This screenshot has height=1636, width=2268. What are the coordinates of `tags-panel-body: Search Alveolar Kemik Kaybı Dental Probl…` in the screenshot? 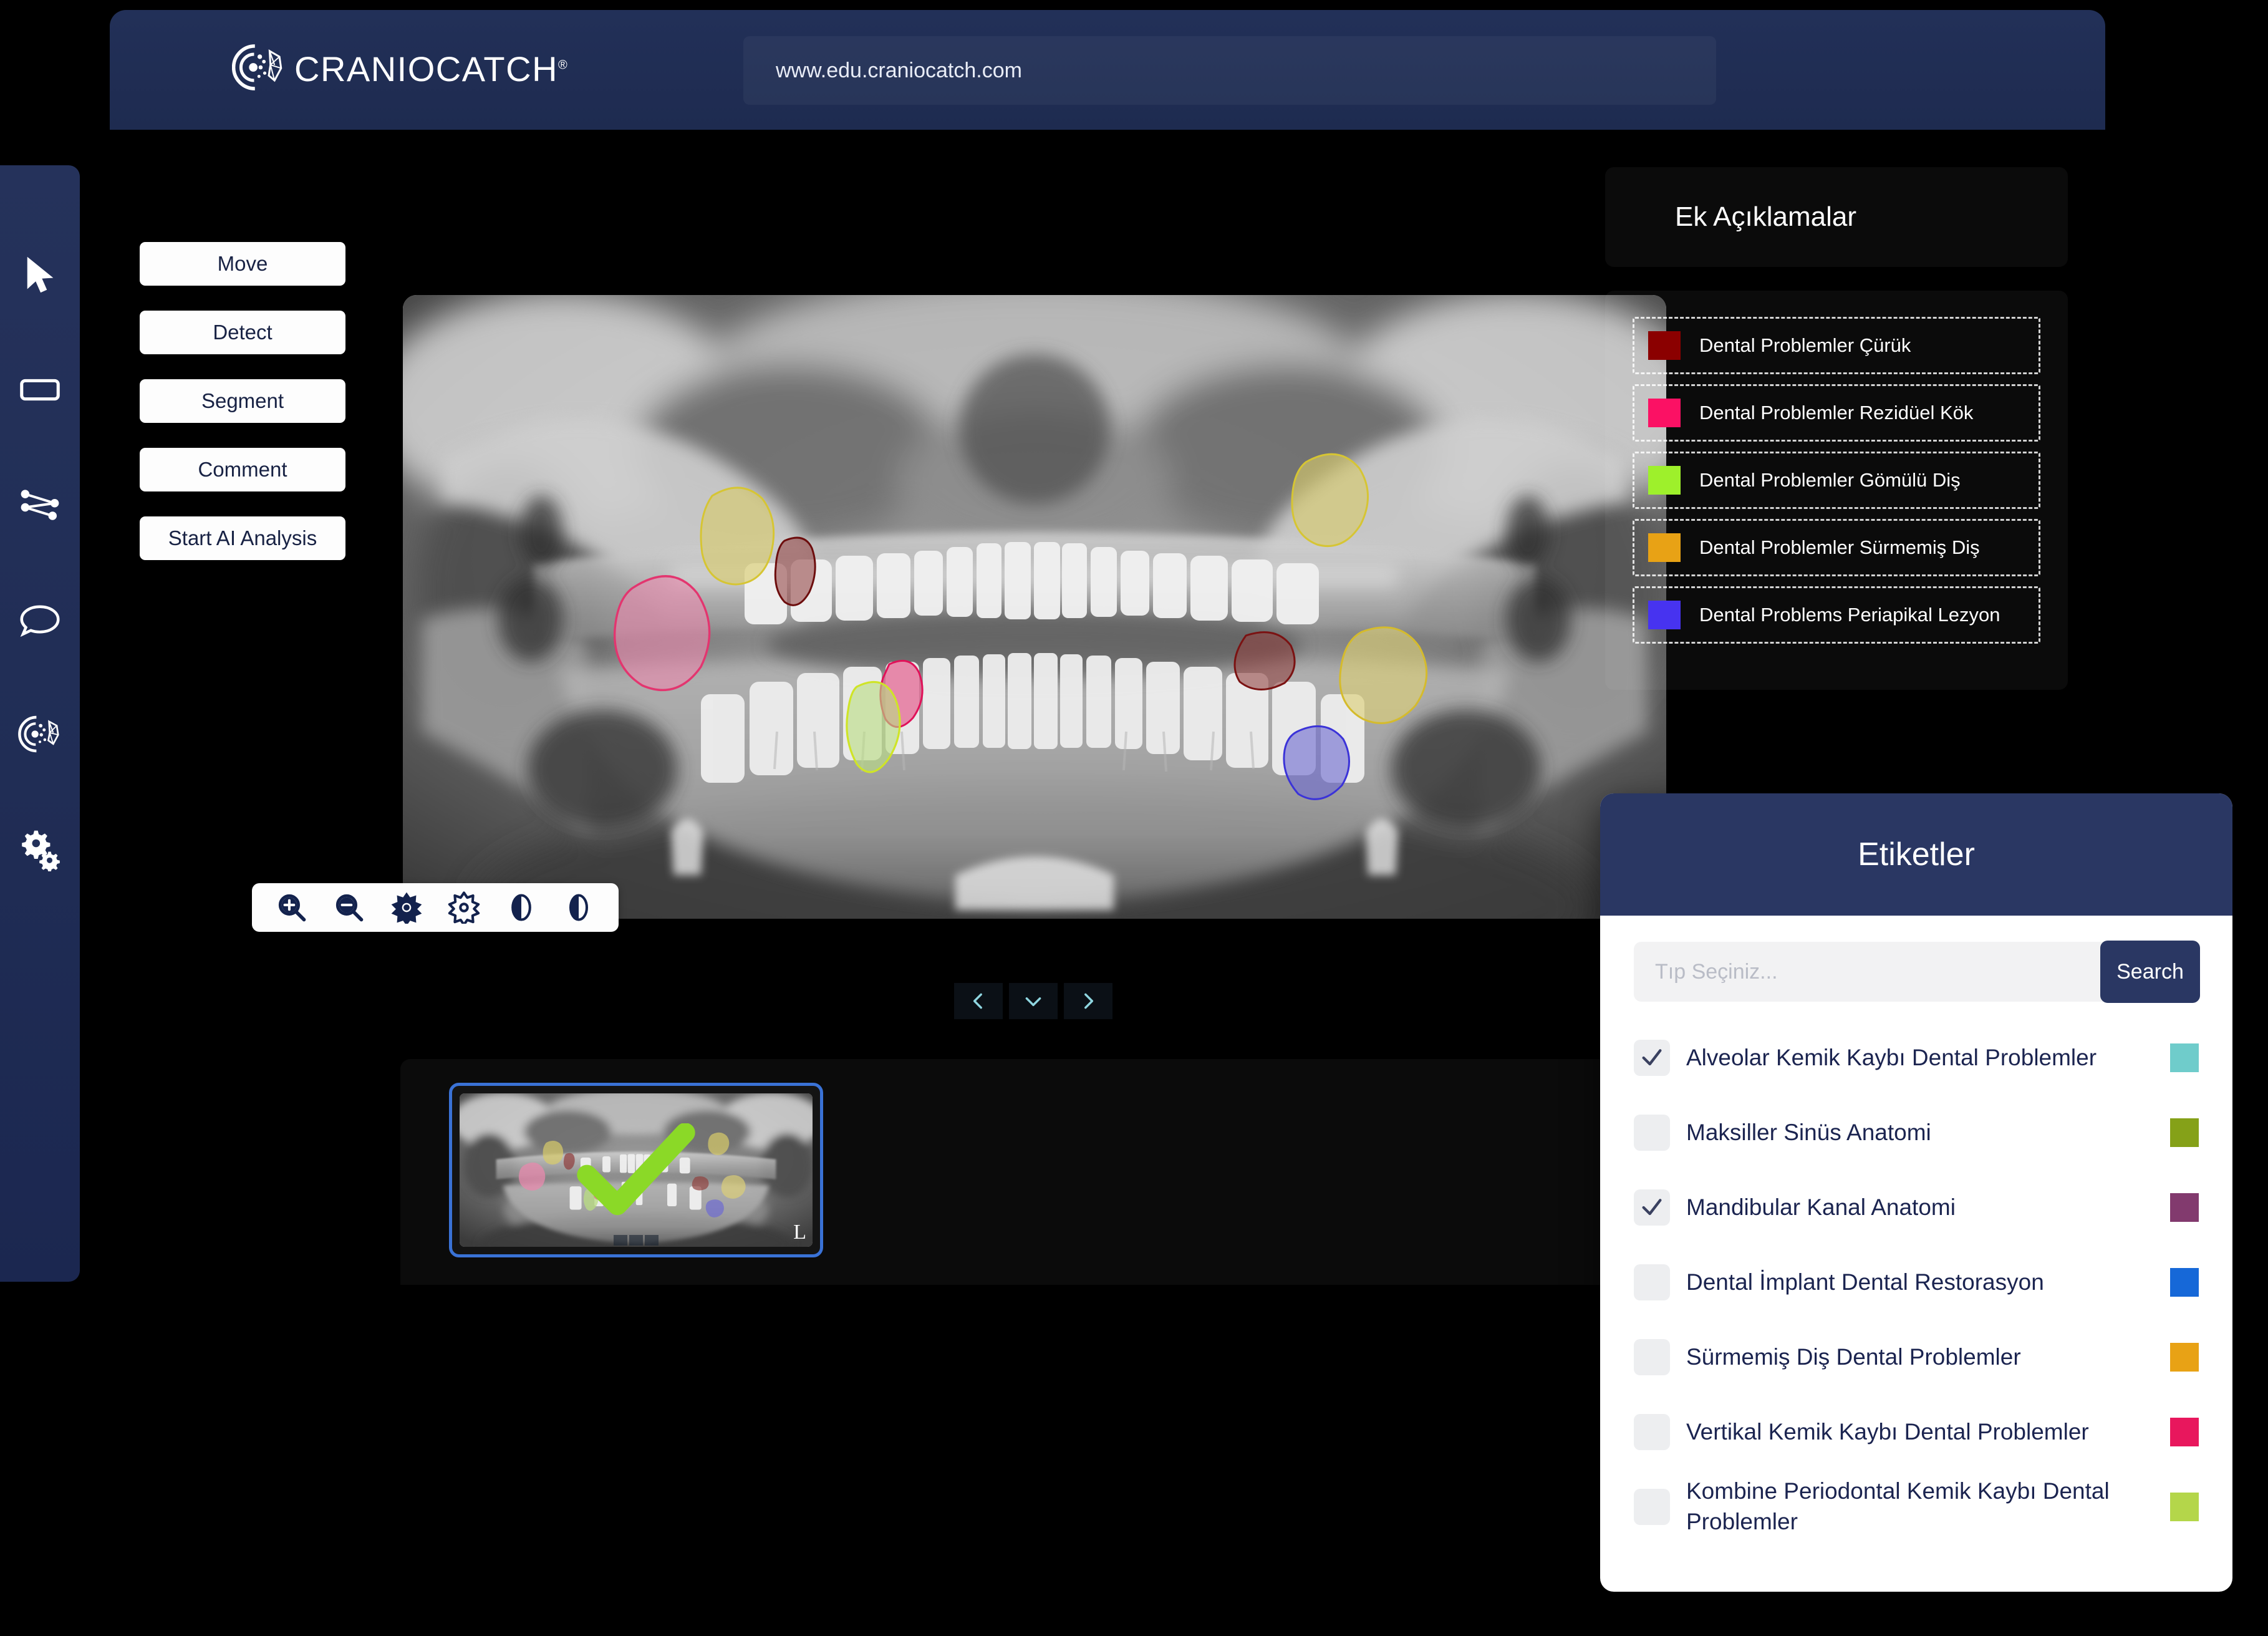 It's located at (1916, 1230).